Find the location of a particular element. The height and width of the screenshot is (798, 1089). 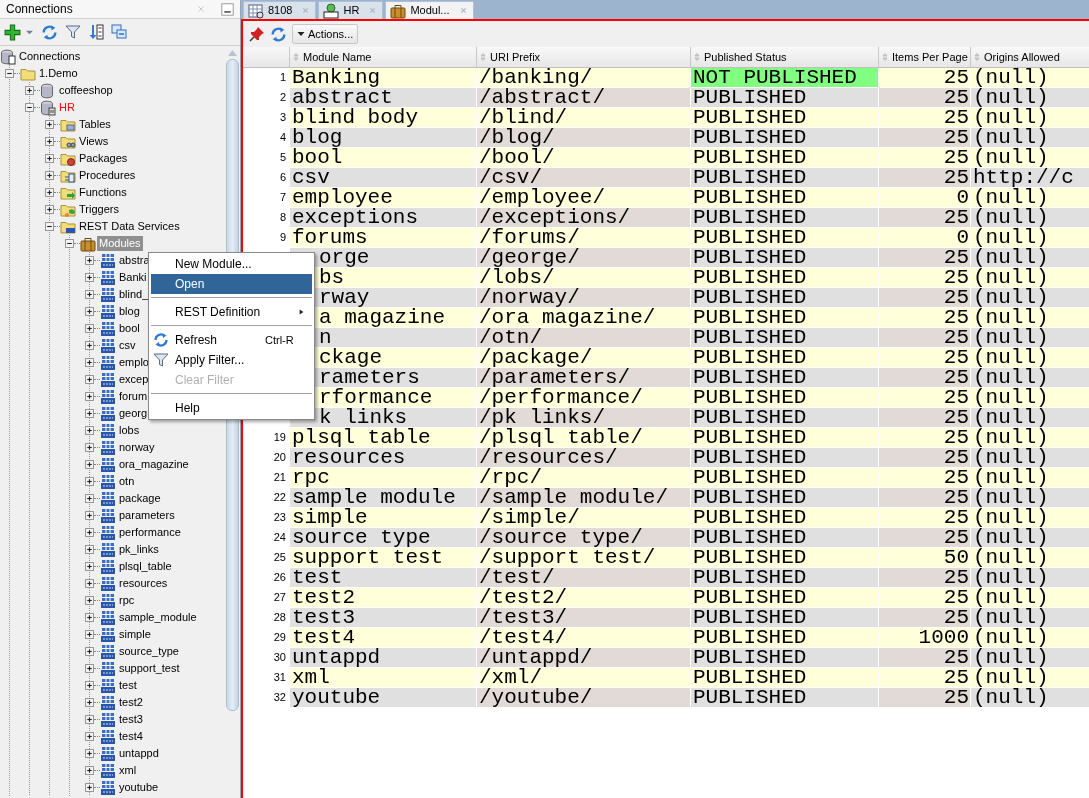

tree-item: Tables is located at coordinates (95, 124).